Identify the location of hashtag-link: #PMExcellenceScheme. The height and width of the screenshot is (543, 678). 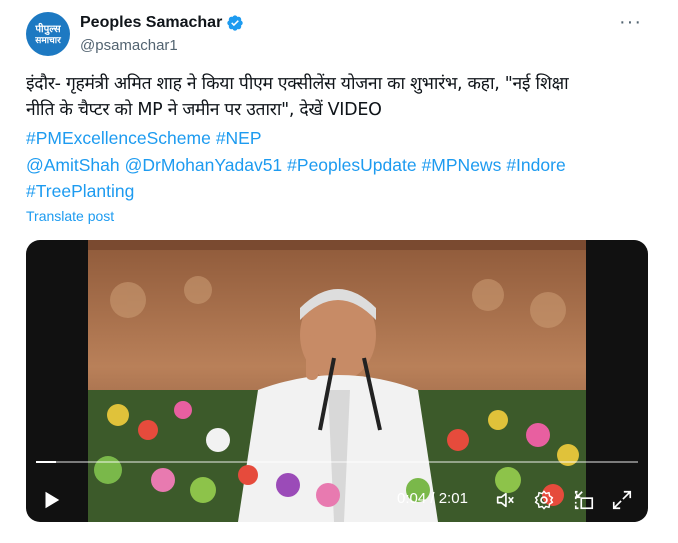
(118, 138).